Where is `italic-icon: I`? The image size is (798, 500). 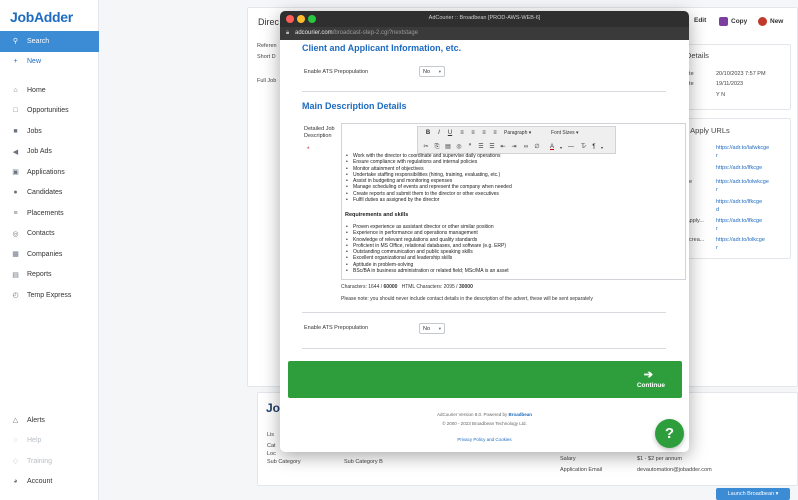 italic-icon: I is located at coordinates (439, 133).